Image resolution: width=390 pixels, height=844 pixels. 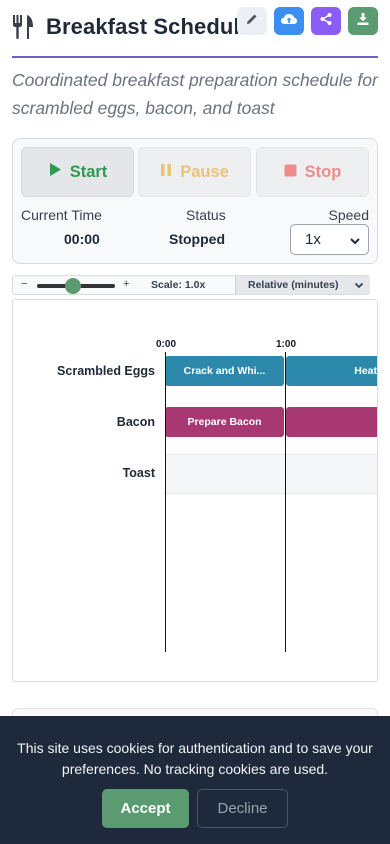 I want to click on row-label-scrambled-eggs: Scrambled Eggs, so click(x=106, y=371).